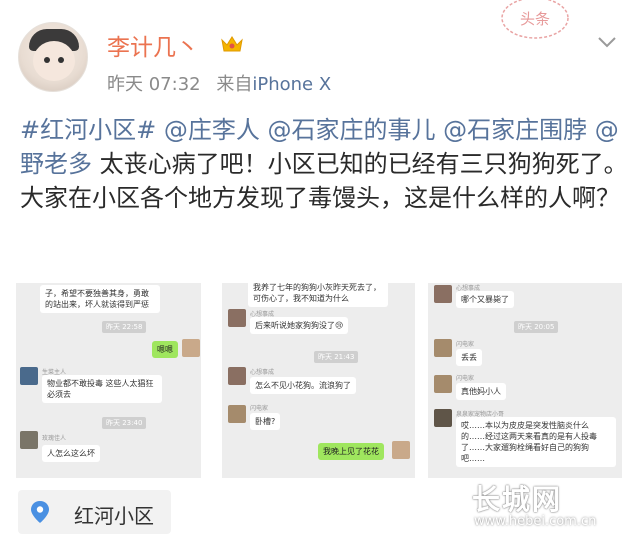 This screenshot has width=640, height=539. What do you see at coordinates (299, 325) in the screenshot?
I see `chat-bubble: 后来听说她家狗狗没了😢` at bounding box center [299, 325].